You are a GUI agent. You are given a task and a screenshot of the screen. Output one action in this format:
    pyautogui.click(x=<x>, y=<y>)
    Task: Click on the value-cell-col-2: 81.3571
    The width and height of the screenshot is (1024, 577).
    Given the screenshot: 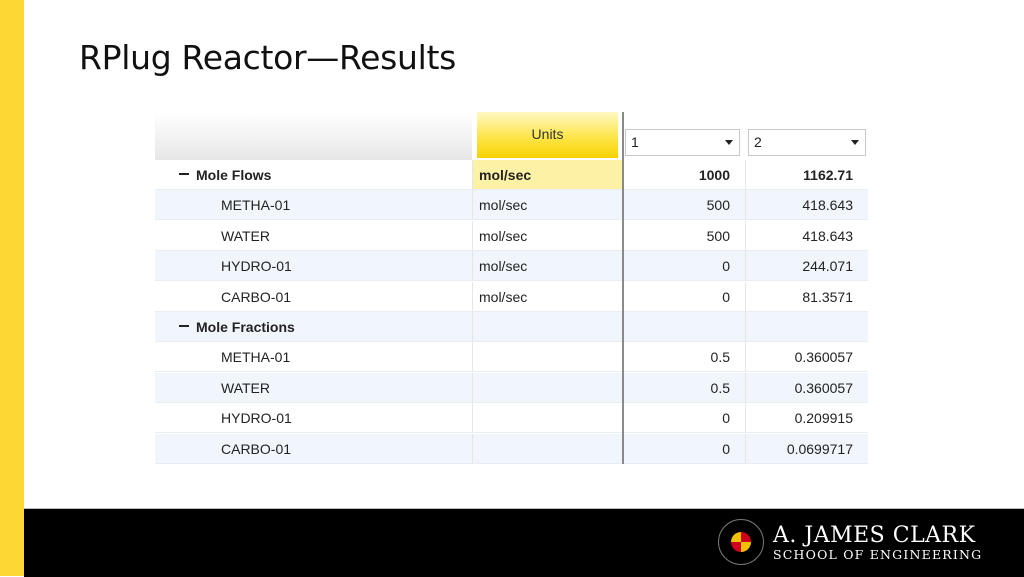 What is the action you would take?
    pyautogui.click(x=806, y=296)
    